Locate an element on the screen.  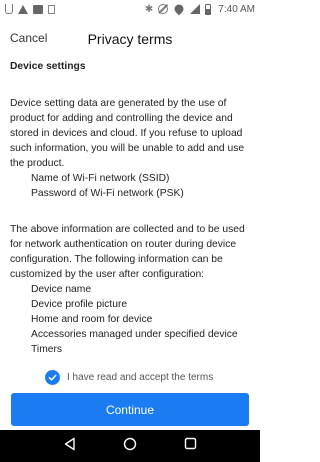
navigation-bar is located at coordinates (130, 446).